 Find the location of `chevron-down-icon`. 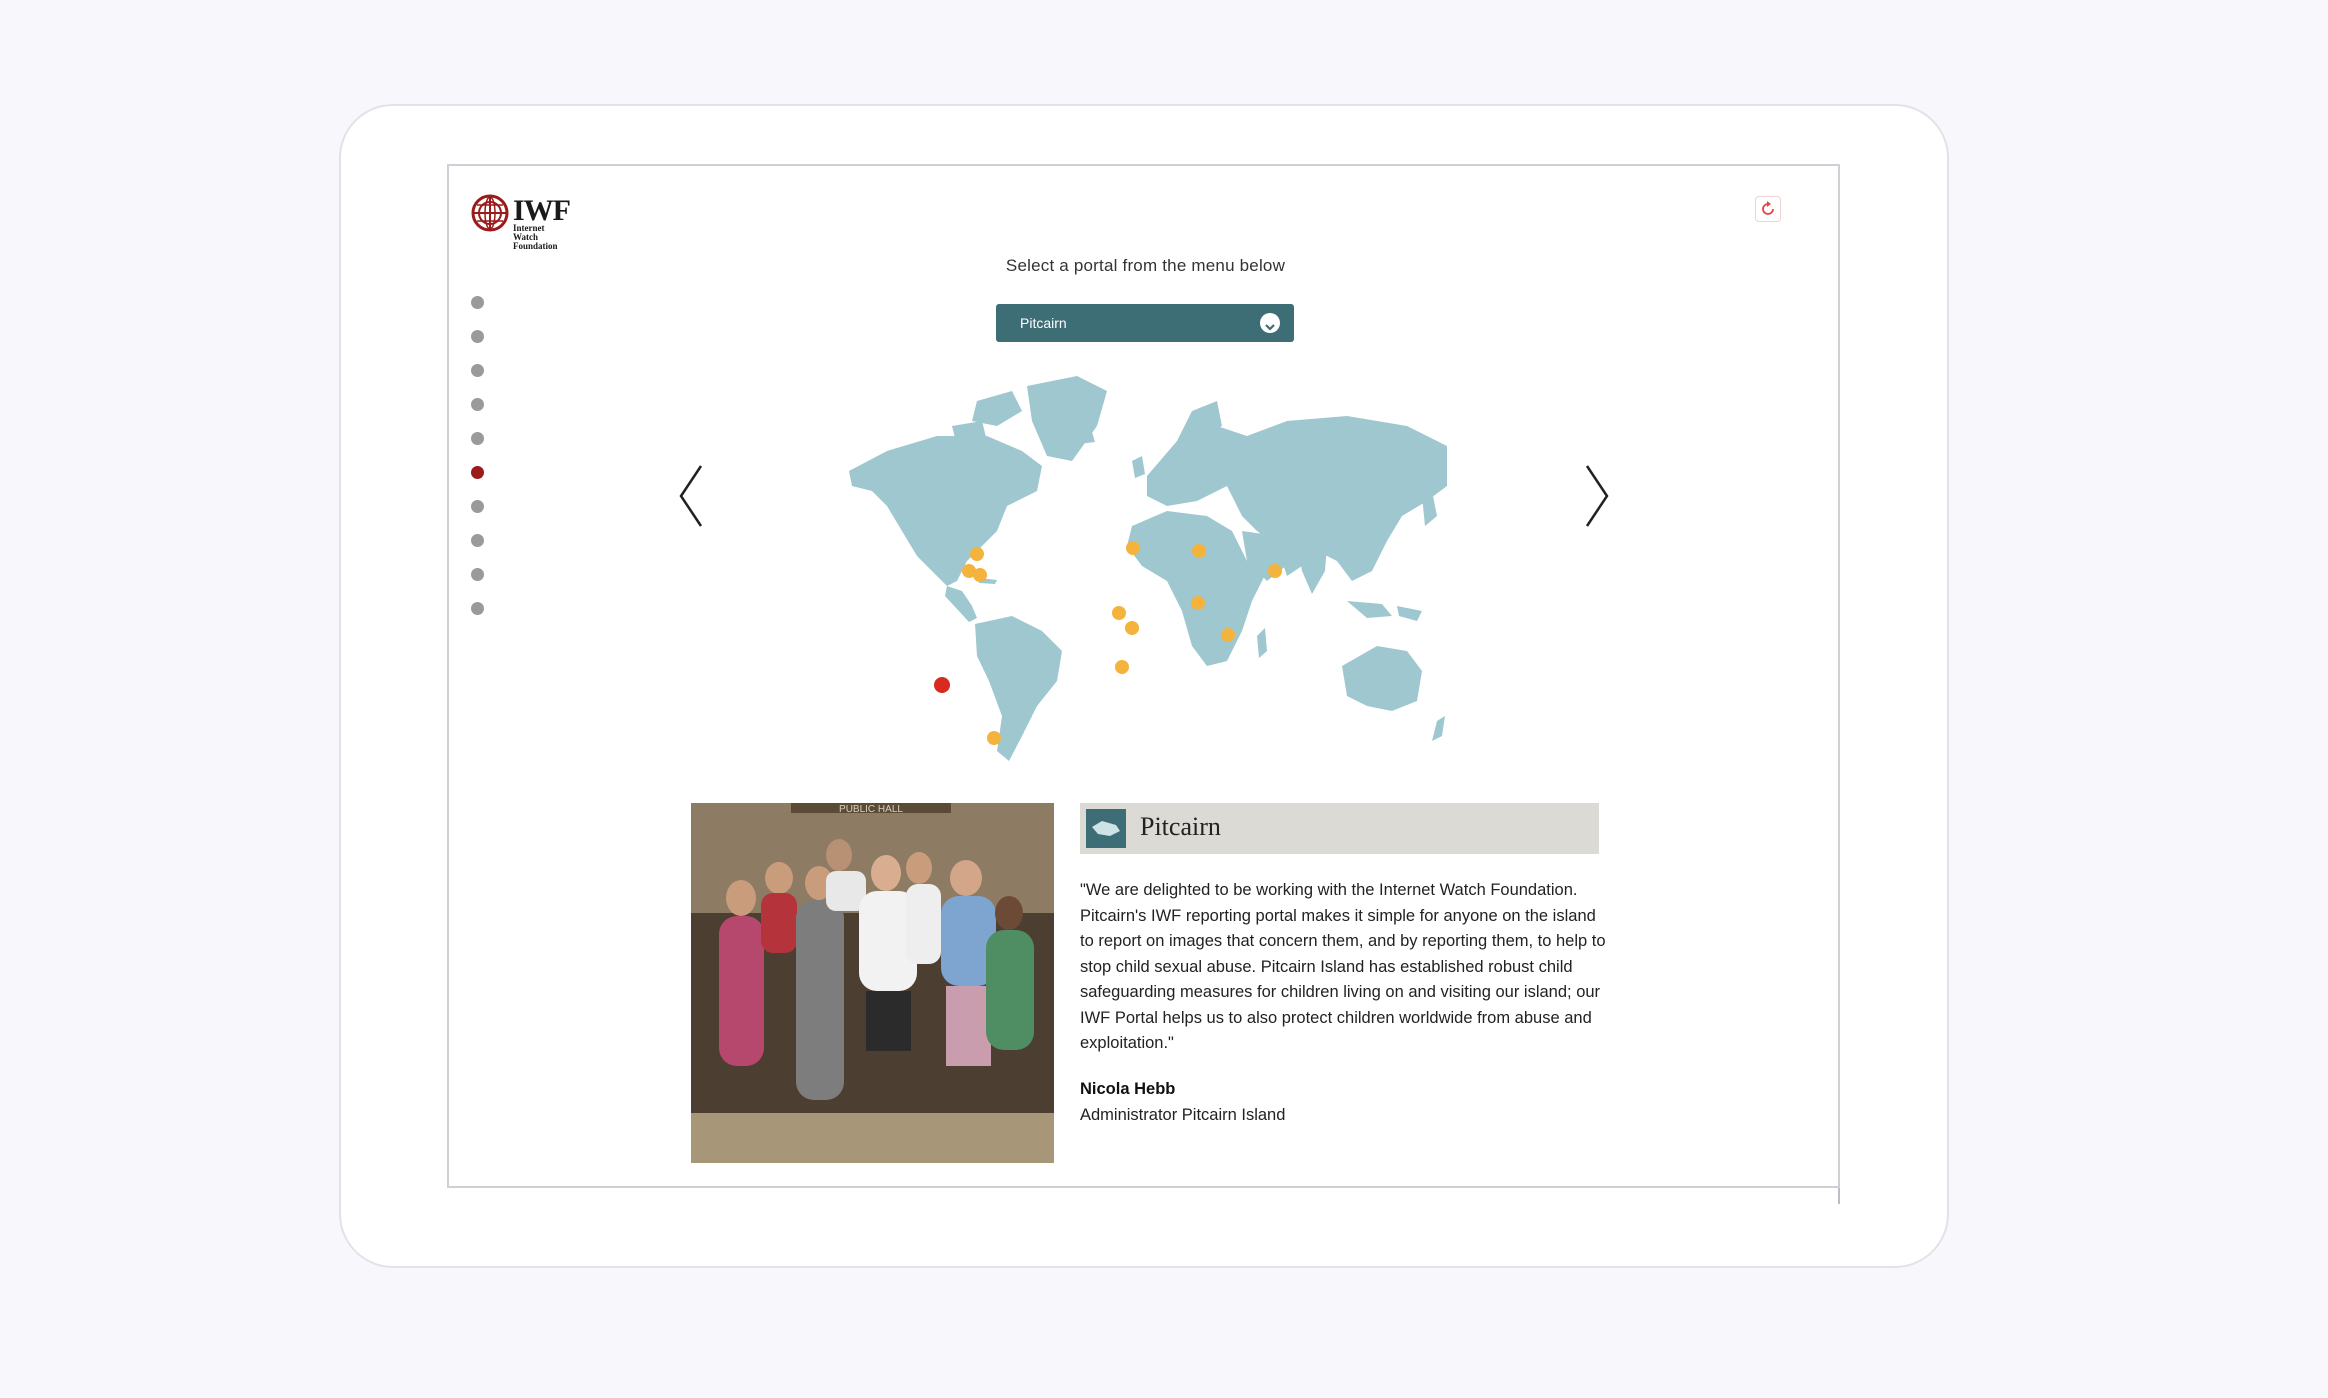

chevron-down-icon is located at coordinates (1270, 323).